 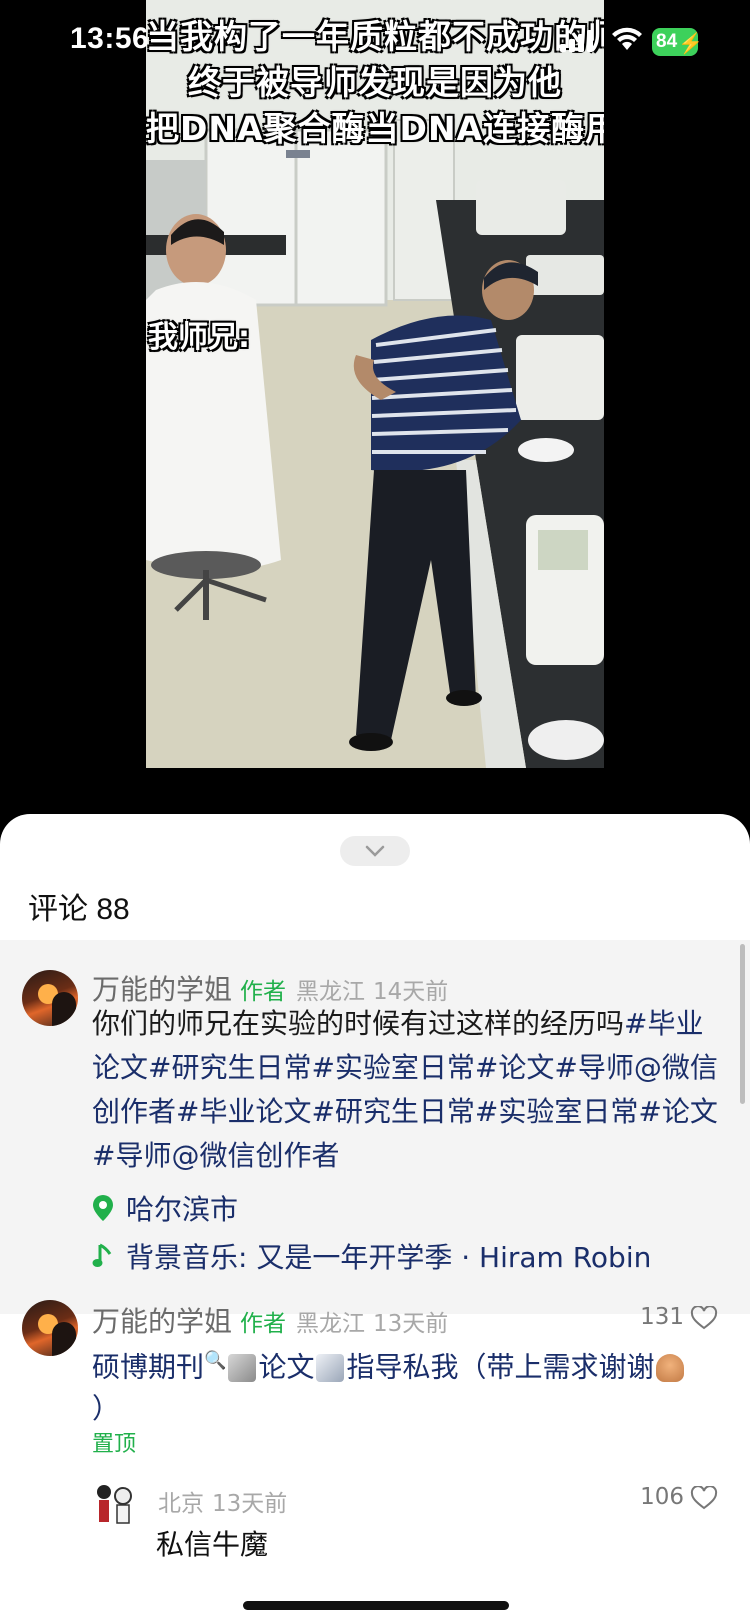 I want to click on battery-level: 84, so click(x=667, y=41).